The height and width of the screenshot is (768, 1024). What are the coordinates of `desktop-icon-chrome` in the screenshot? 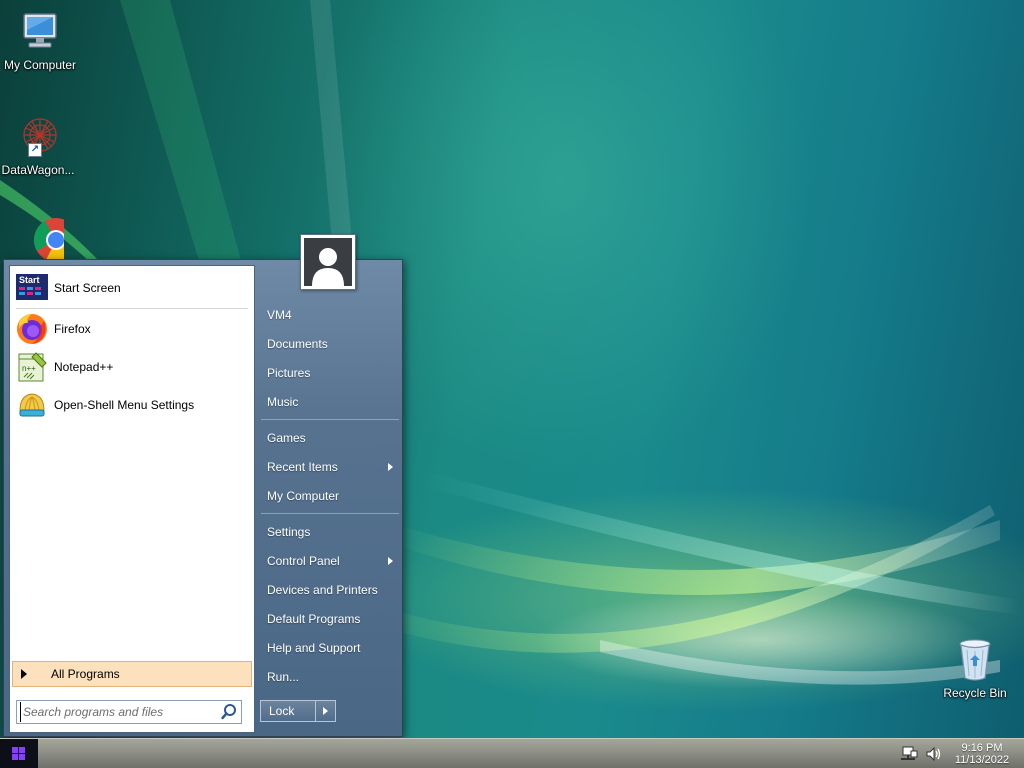 It's located at (40, 239).